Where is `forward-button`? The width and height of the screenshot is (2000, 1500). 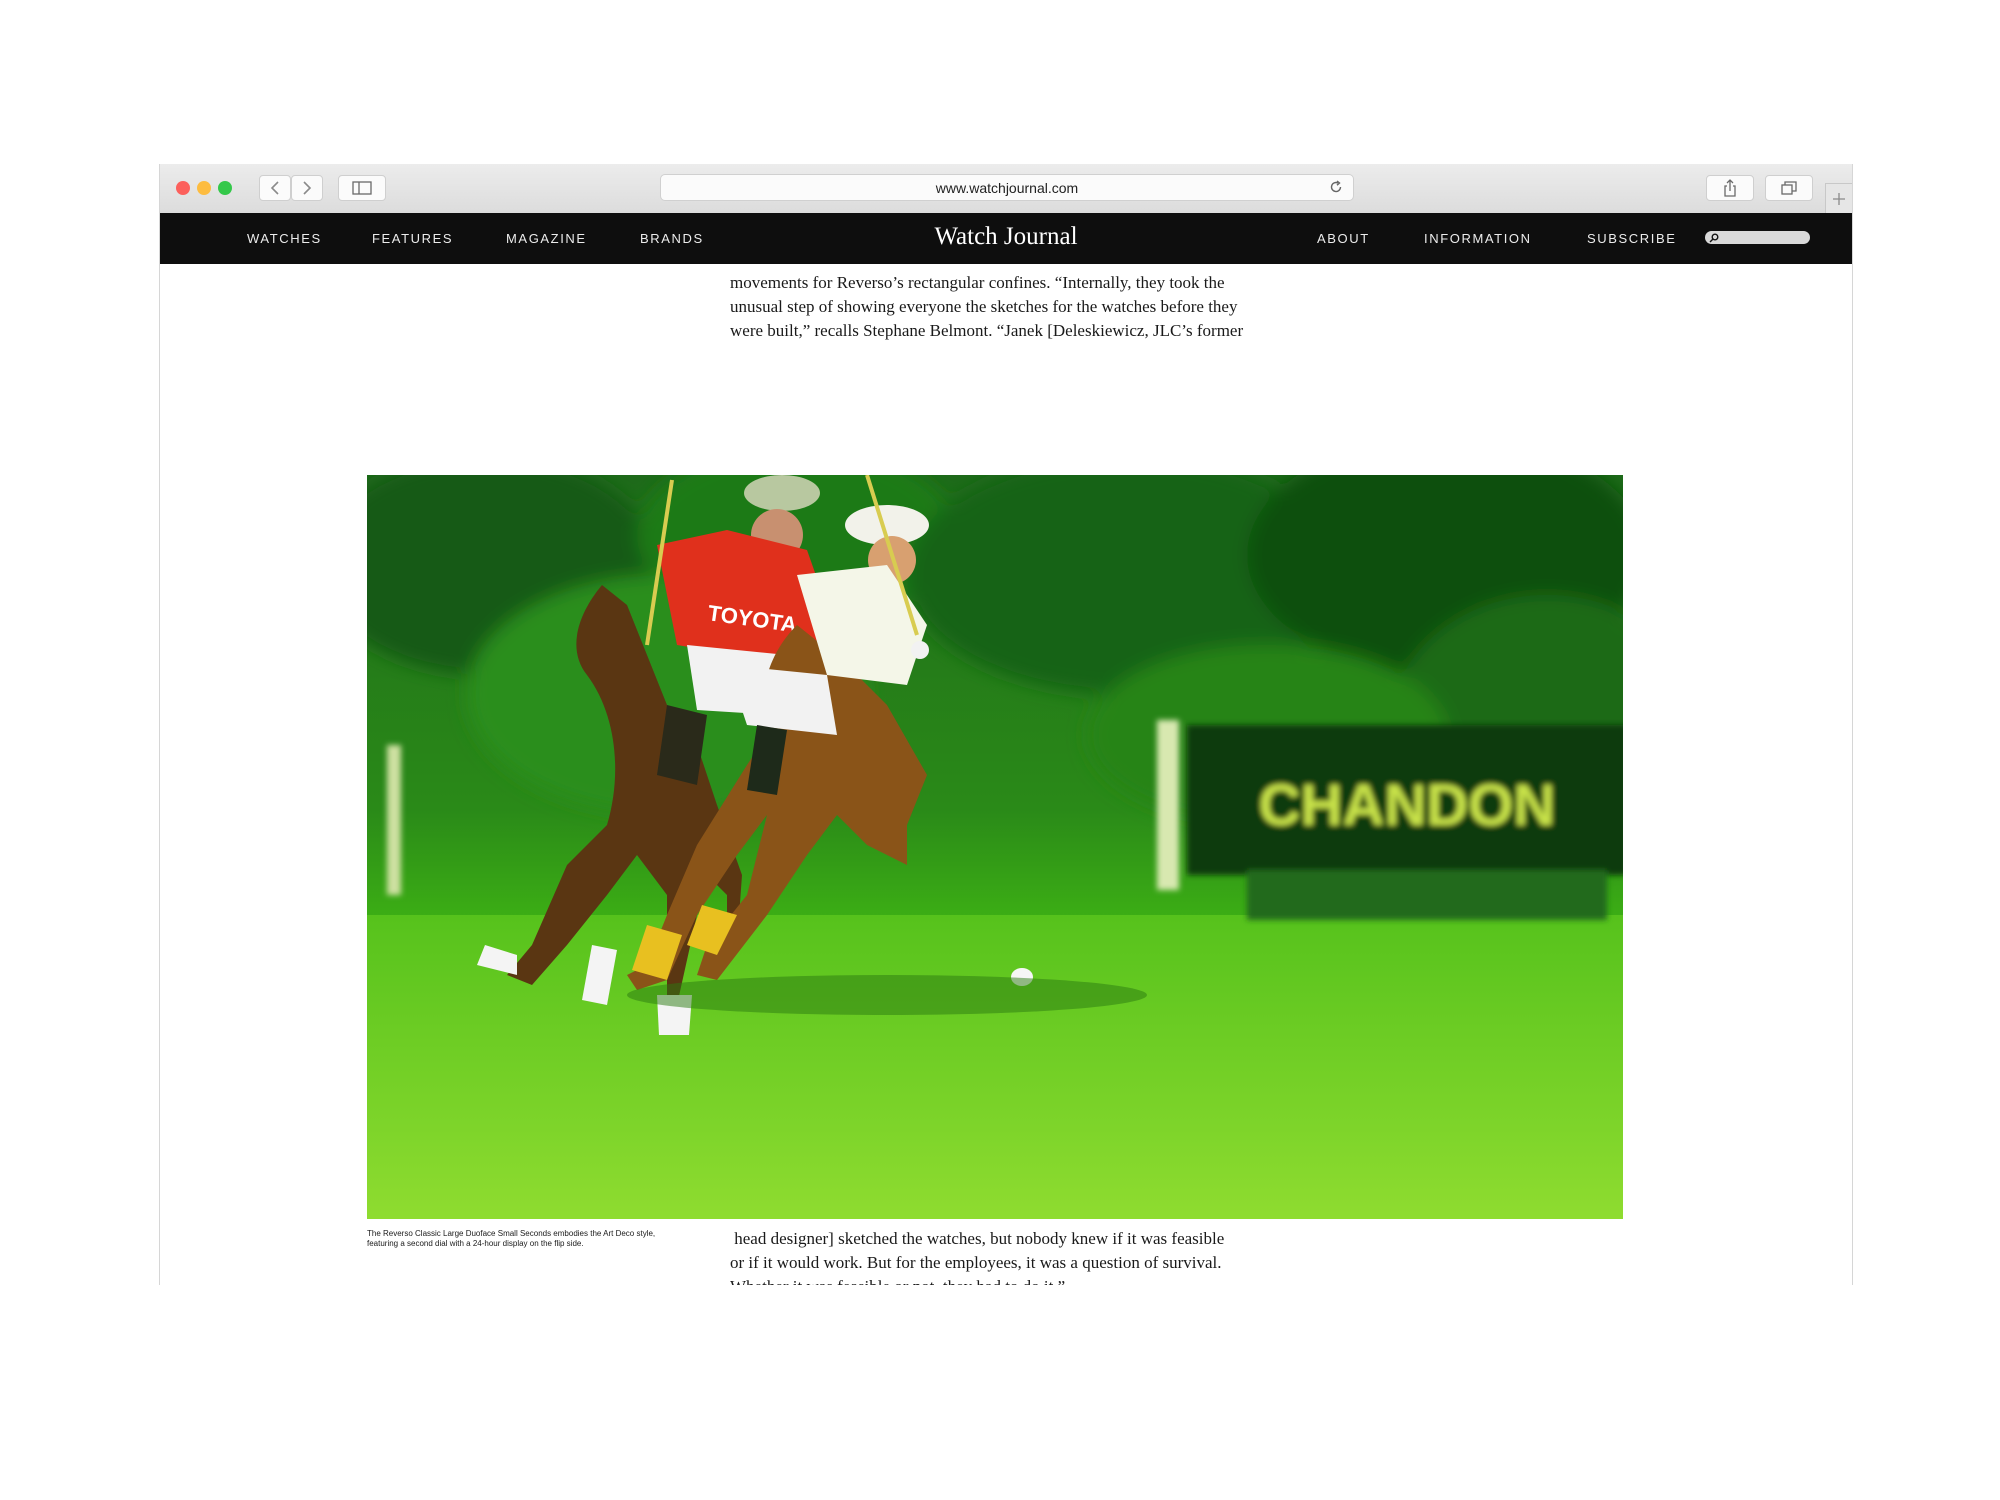 forward-button is located at coordinates (307, 188).